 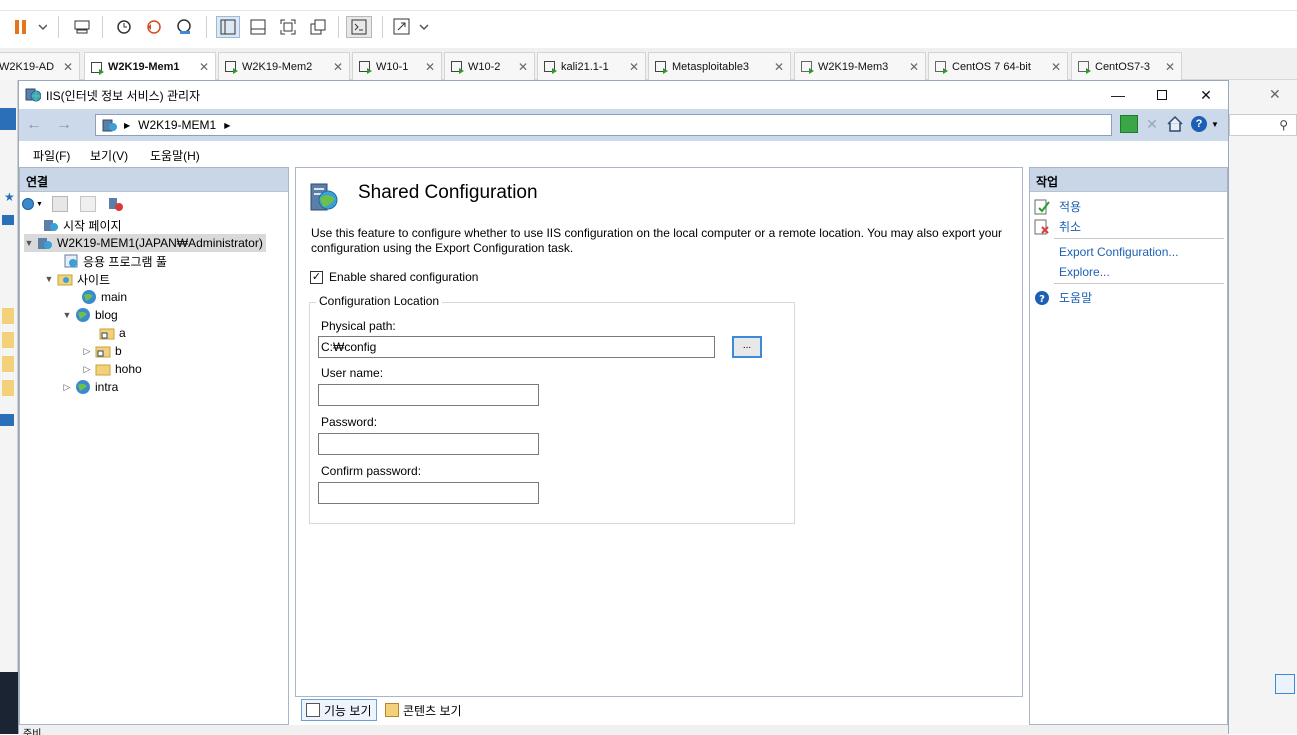 I want to click on vm-tab-w2k19-ad: W2K19-AD ✕, so click(x=40, y=66).